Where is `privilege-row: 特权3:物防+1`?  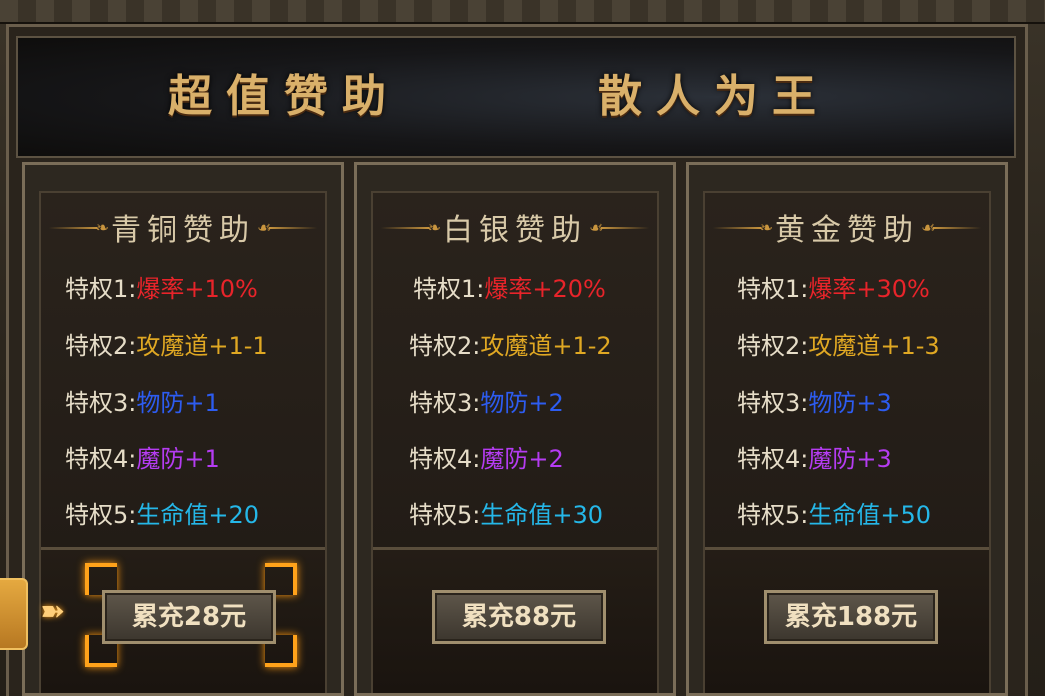 privilege-row: 特权3:物防+1 is located at coordinates (142, 403).